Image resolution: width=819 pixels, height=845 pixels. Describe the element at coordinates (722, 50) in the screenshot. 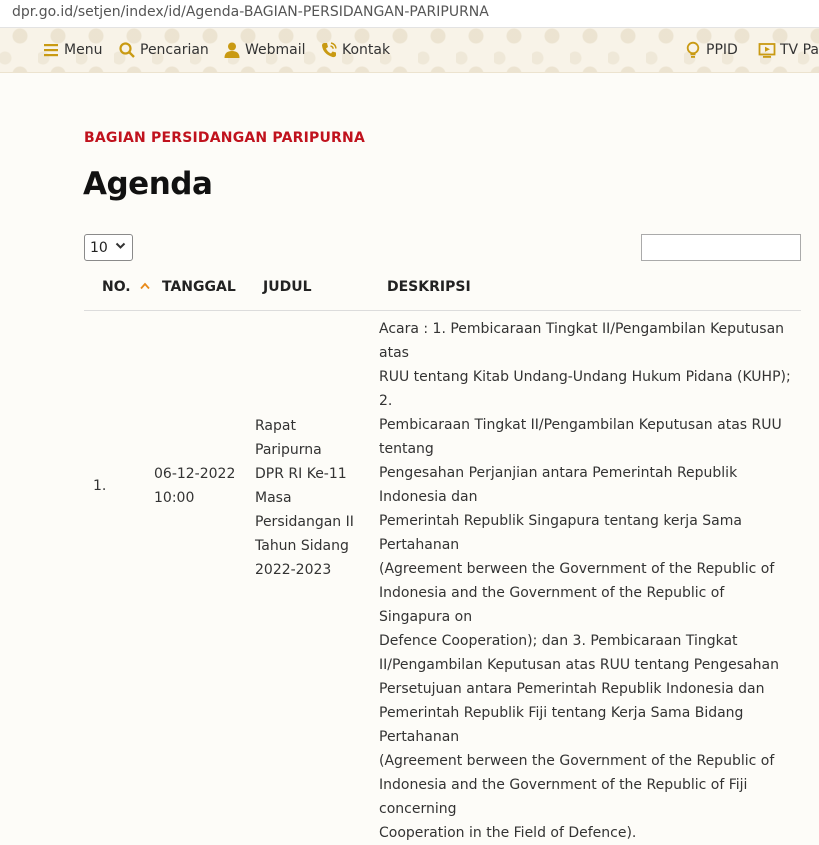

I see `nav-ppid-label: PPID` at that location.